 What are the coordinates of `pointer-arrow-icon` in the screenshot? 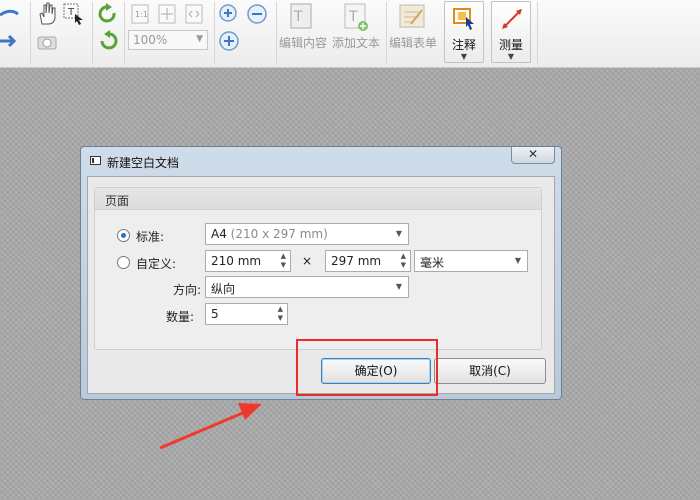 It's located at (210, 426).